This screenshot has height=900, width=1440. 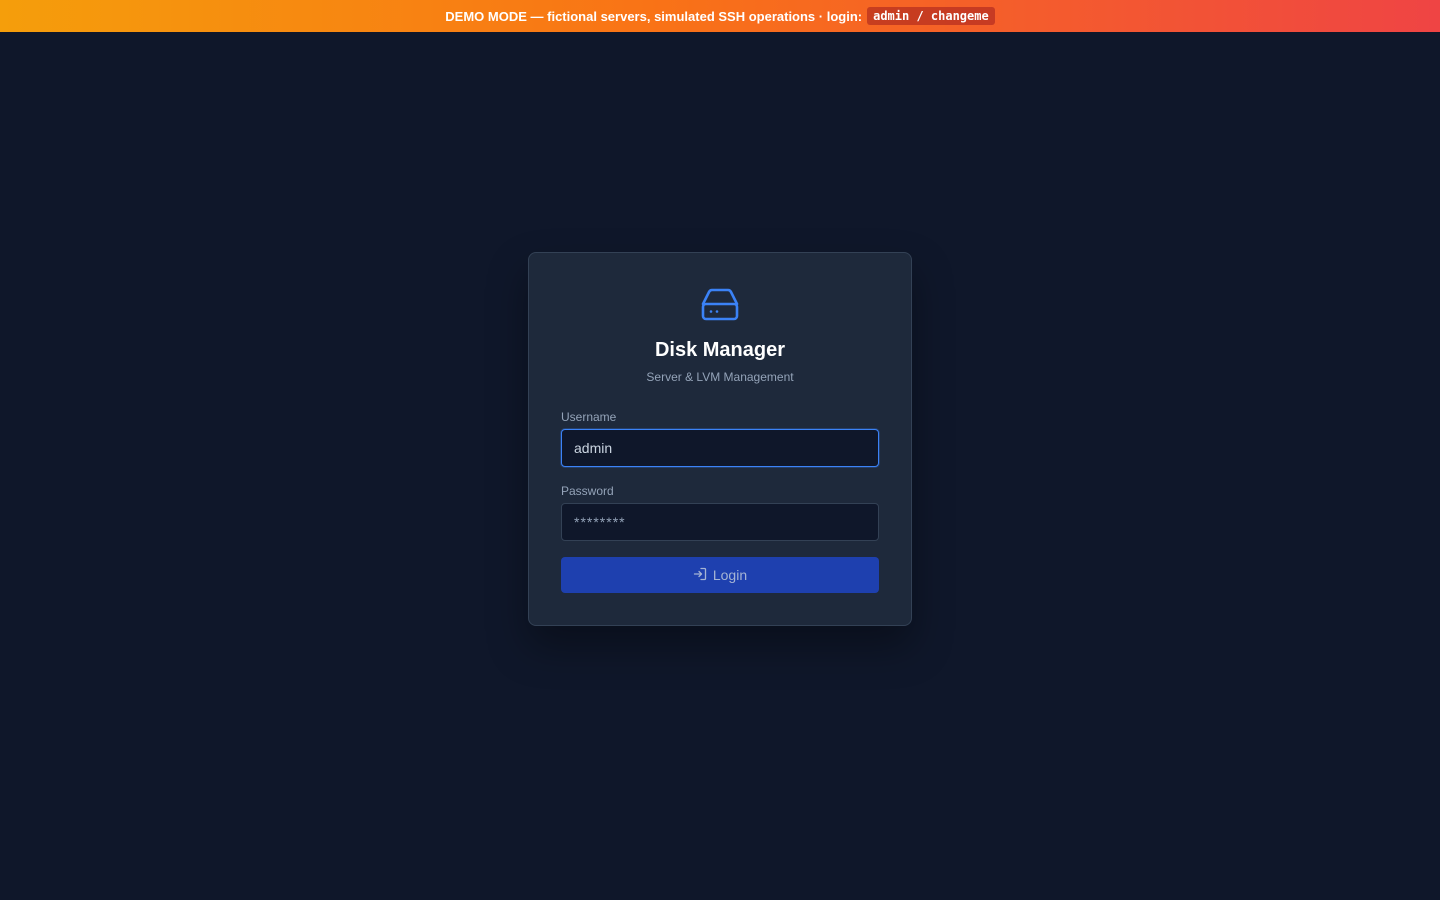 What do you see at coordinates (730, 575) in the screenshot?
I see `login-button-label: Login` at bounding box center [730, 575].